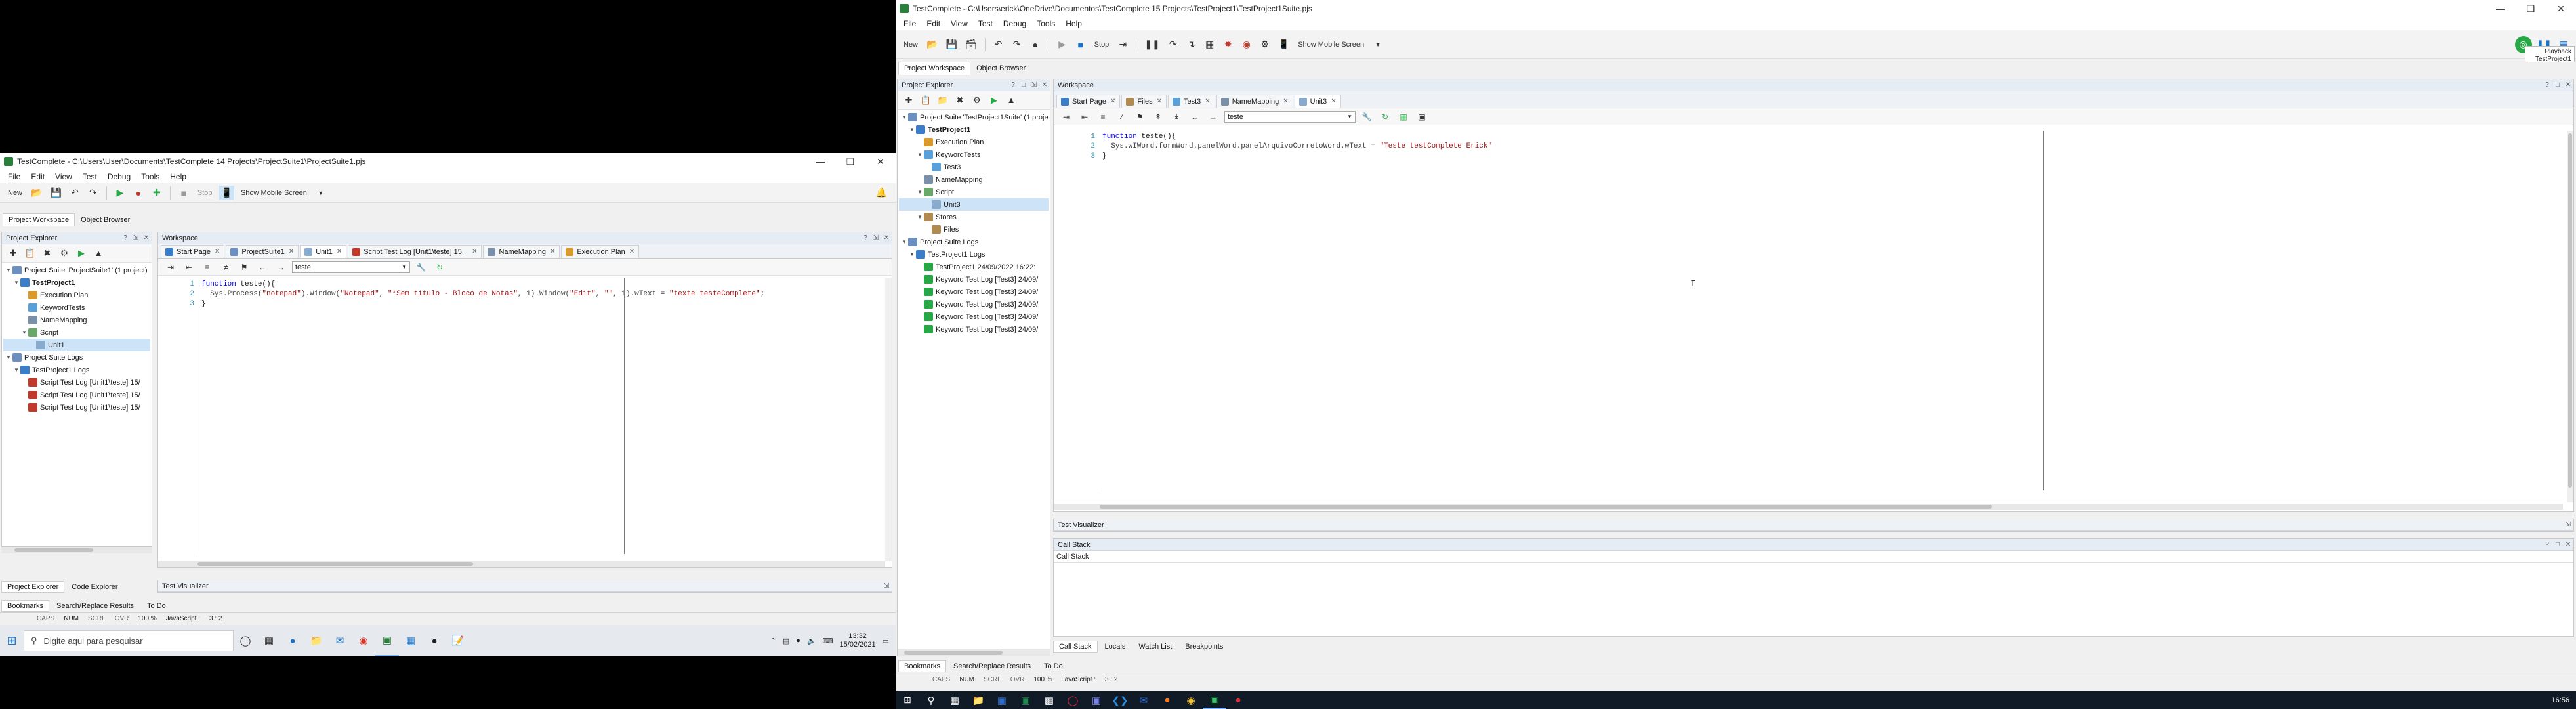 Image resolution: width=2576 pixels, height=709 pixels. I want to click on new-button: New, so click(911, 44).